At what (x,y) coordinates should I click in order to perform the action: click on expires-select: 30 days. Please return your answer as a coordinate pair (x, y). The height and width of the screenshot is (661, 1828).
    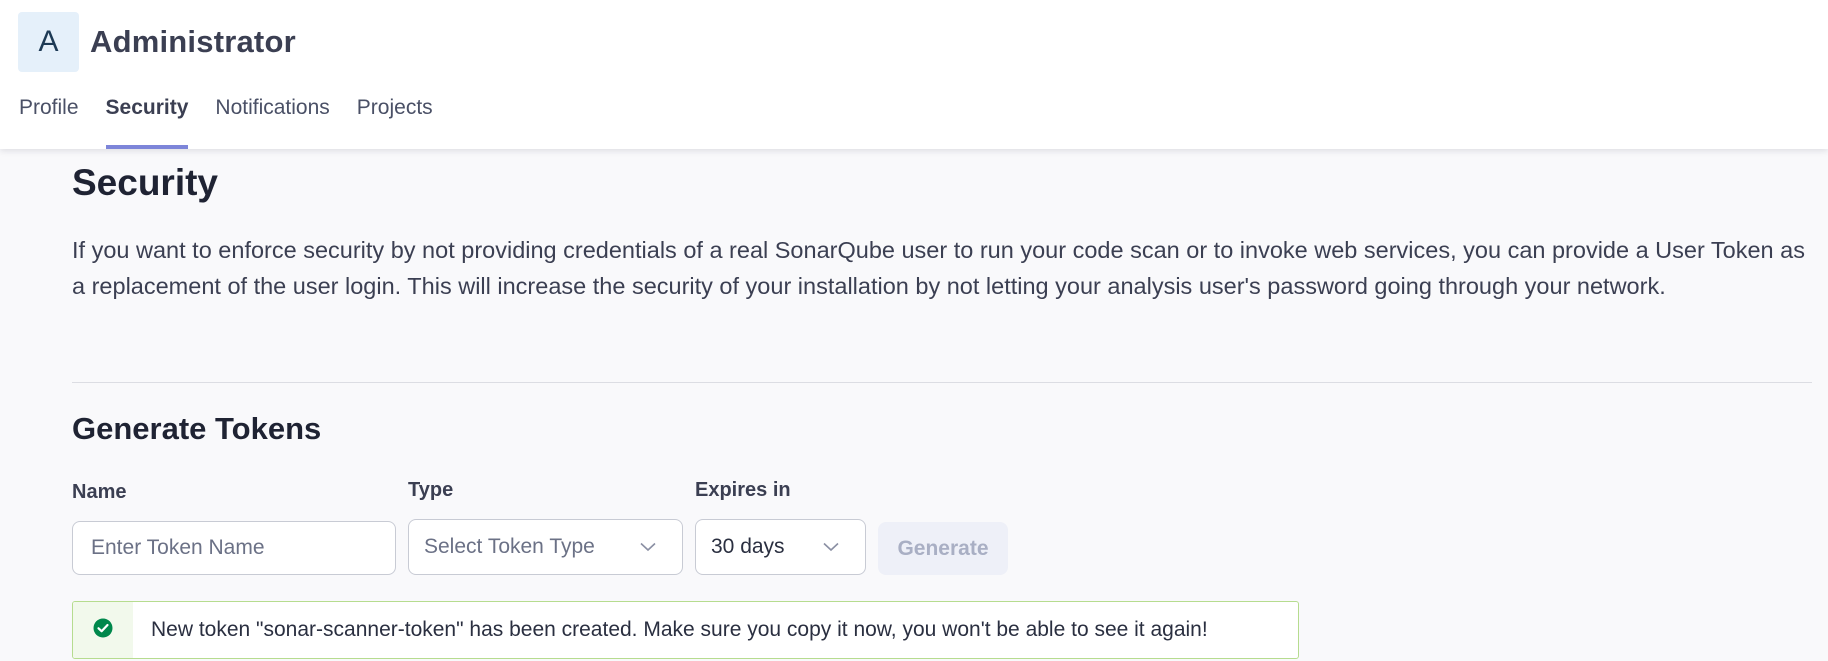
    Looking at the image, I should click on (780, 547).